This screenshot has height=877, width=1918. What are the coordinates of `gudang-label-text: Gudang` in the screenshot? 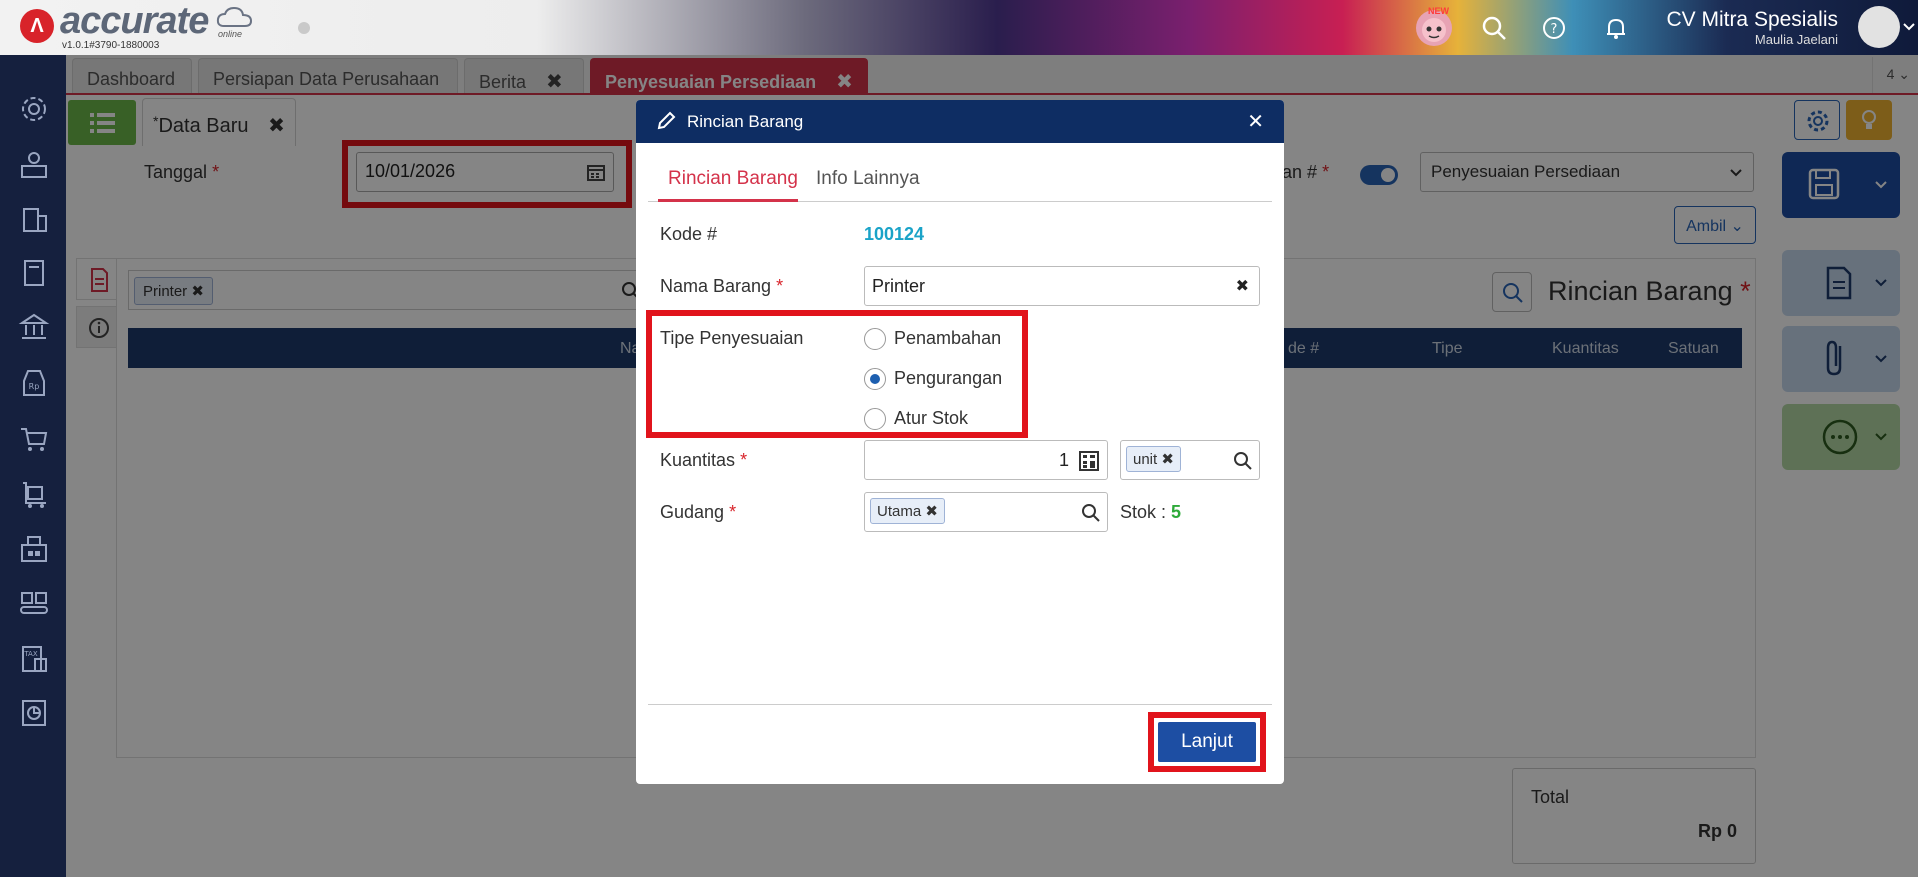 It's located at (692, 512).